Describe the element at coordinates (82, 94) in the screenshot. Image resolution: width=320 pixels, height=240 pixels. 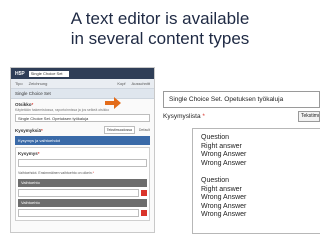
I see `editor-header: Single Choice Set` at that location.